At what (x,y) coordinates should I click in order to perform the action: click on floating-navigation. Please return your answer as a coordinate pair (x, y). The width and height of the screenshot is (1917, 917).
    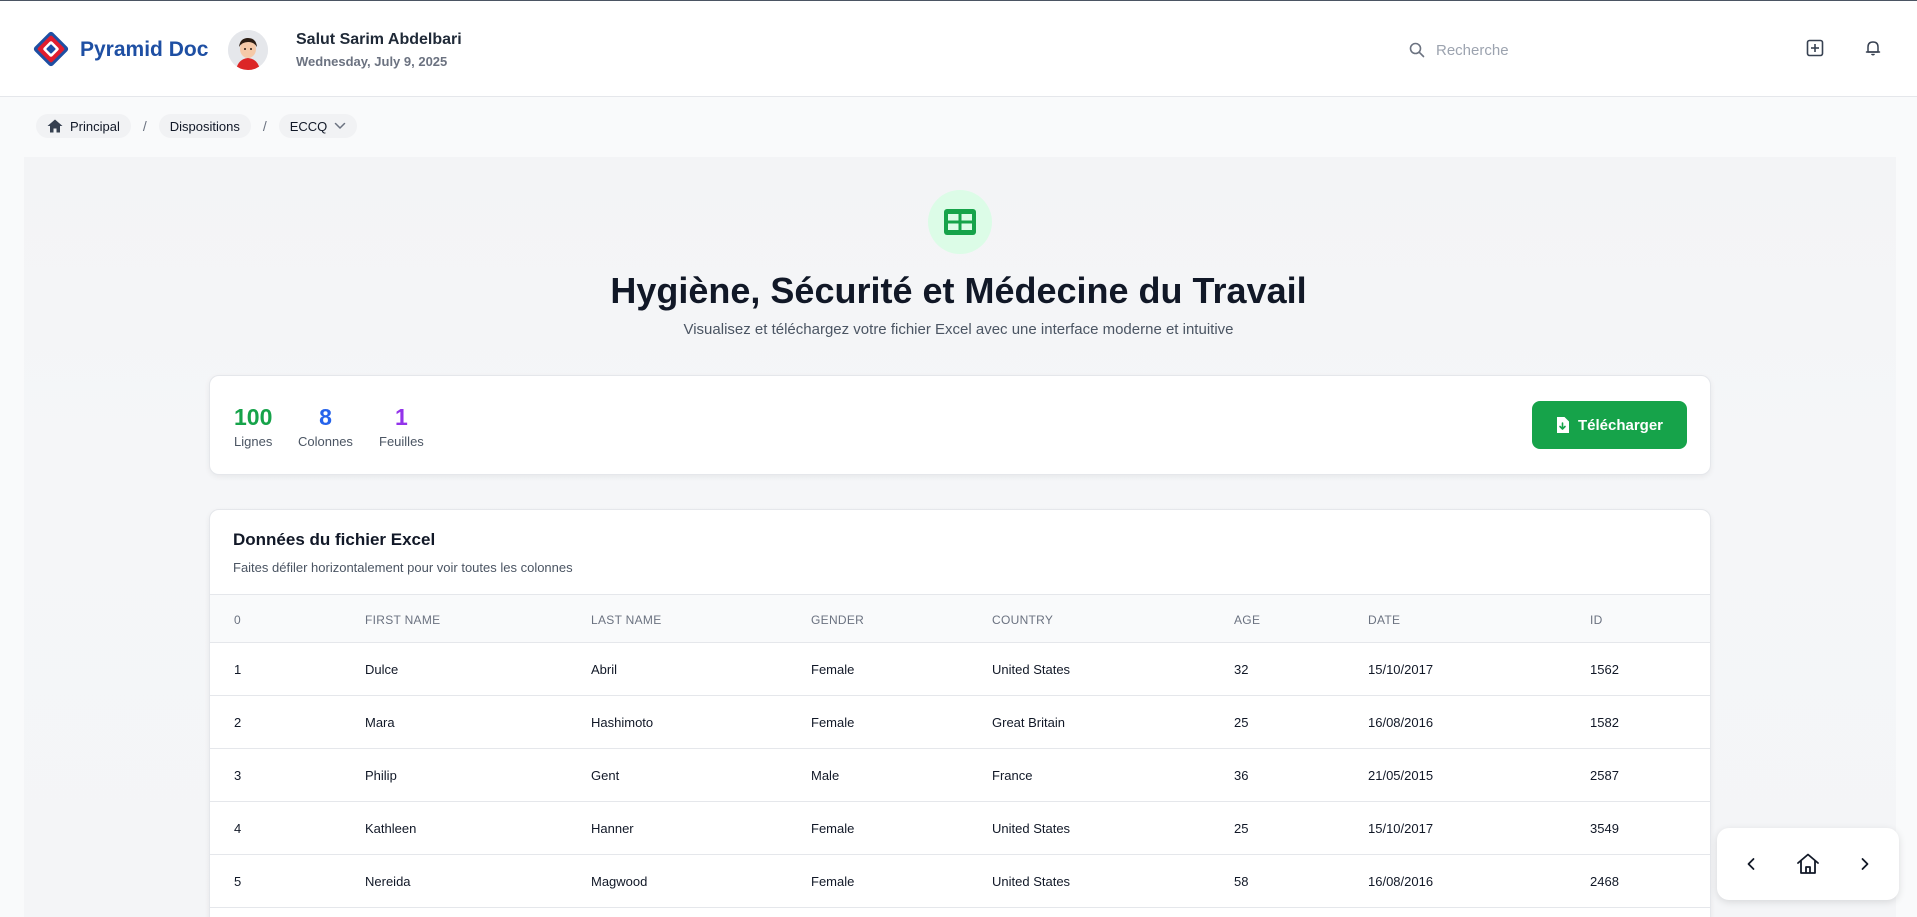
    Looking at the image, I should click on (1808, 864).